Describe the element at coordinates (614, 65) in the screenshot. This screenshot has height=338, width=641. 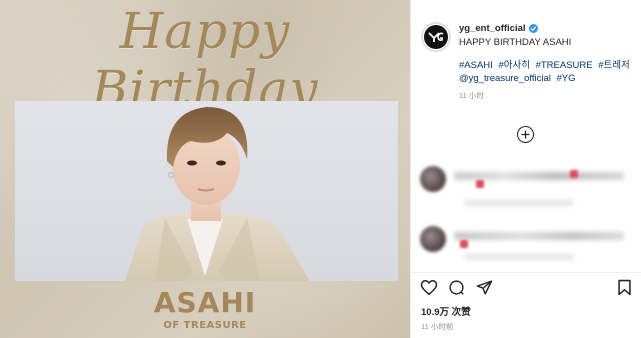
I see `hashtag-link: #트레저` at that location.